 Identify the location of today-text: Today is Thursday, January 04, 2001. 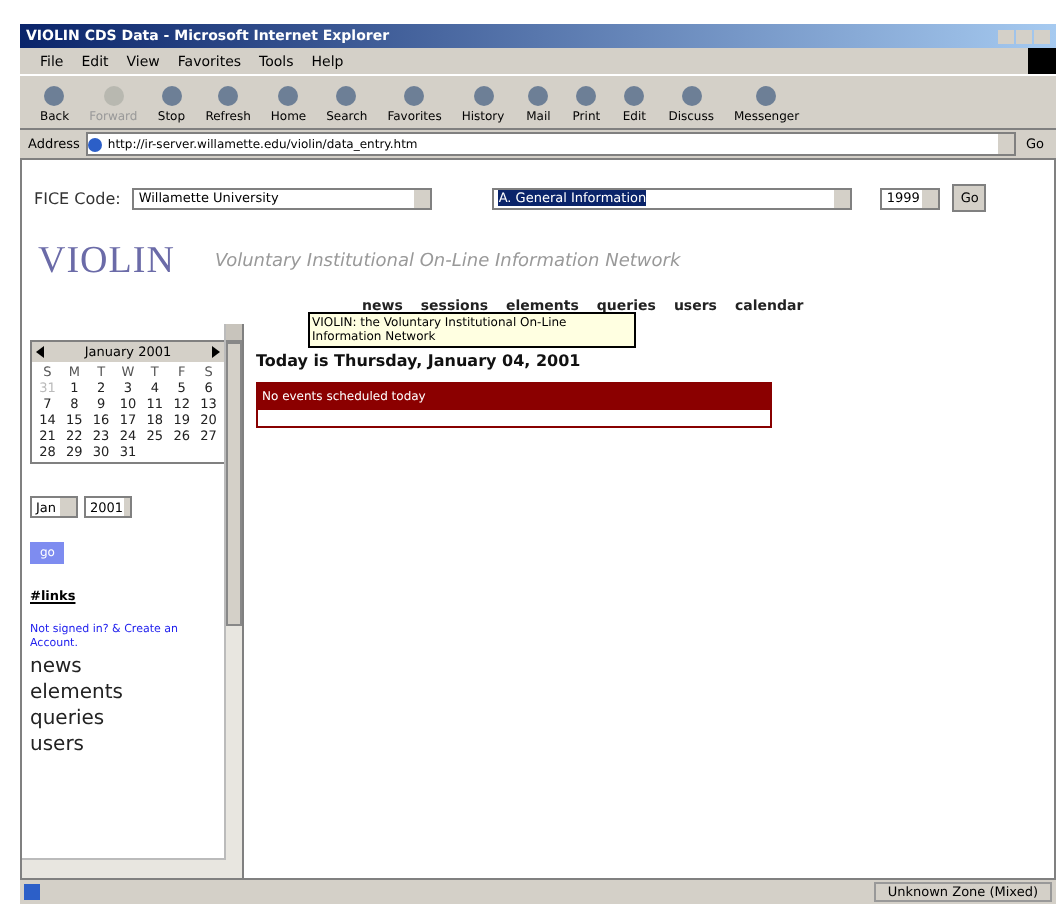
(418, 361).